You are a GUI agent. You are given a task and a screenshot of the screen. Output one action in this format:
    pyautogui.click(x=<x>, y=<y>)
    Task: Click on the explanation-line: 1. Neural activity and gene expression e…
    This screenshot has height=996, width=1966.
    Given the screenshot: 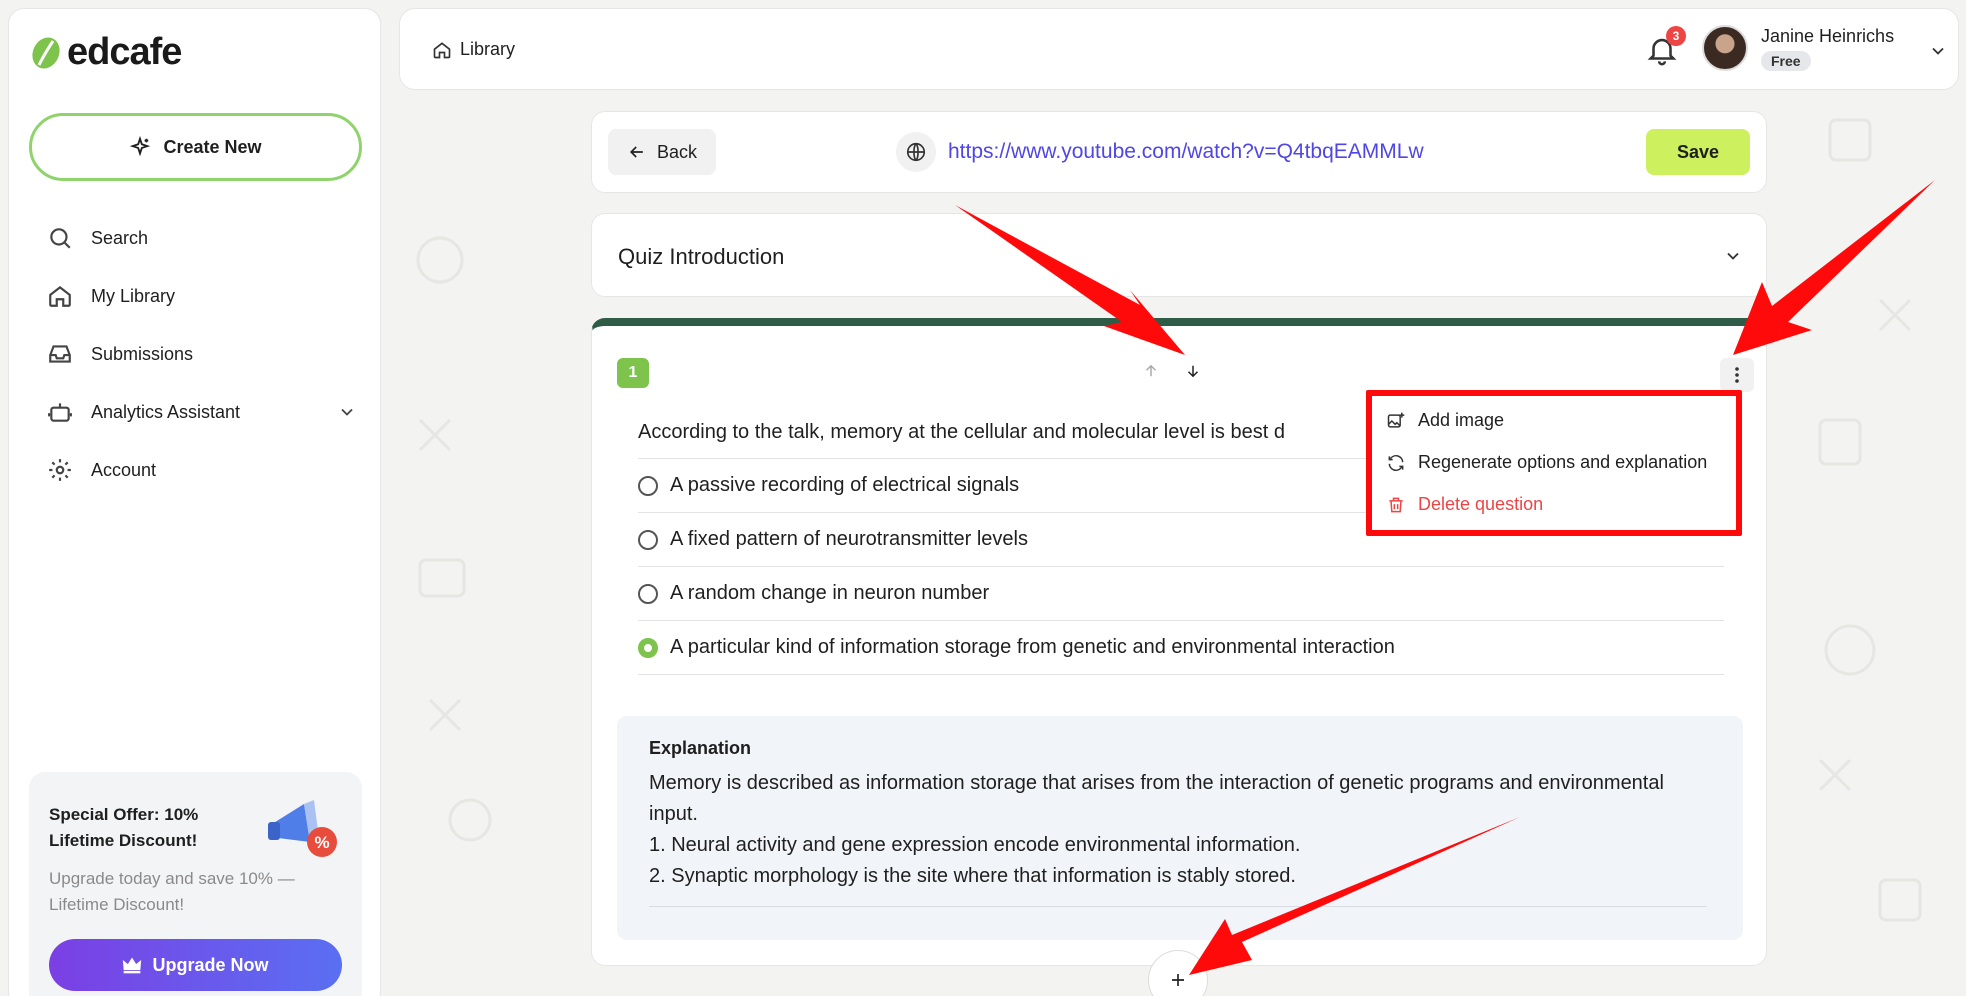 What is the action you would take?
    pyautogui.click(x=975, y=845)
    